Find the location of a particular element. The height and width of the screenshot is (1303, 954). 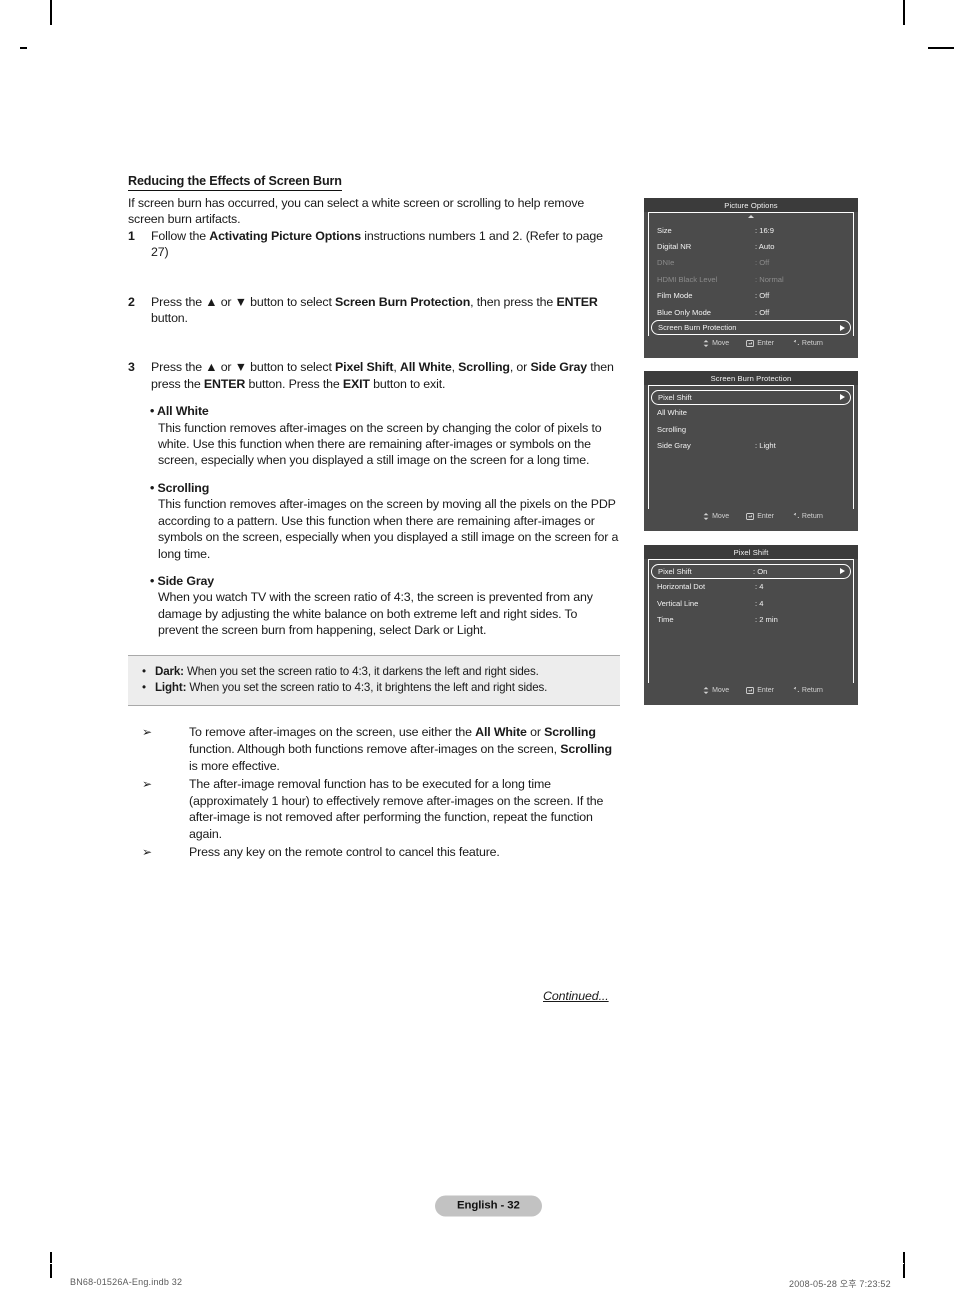

osd-item-value: : On is located at coordinates (760, 571).